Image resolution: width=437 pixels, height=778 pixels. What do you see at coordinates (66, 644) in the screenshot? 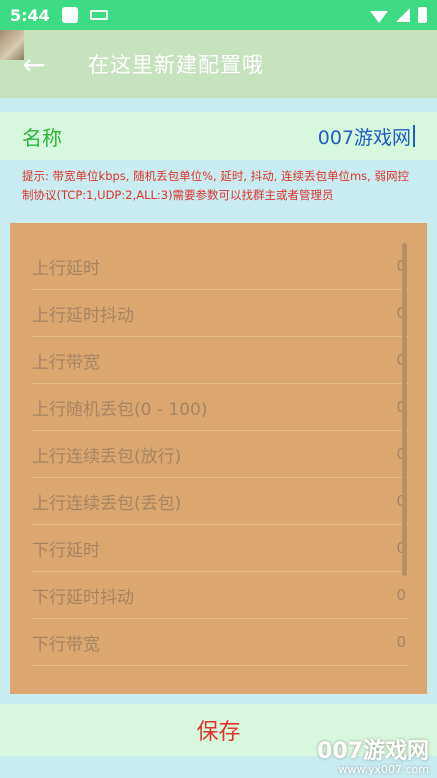
I see `param-label: 下行带宽` at bounding box center [66, 644].